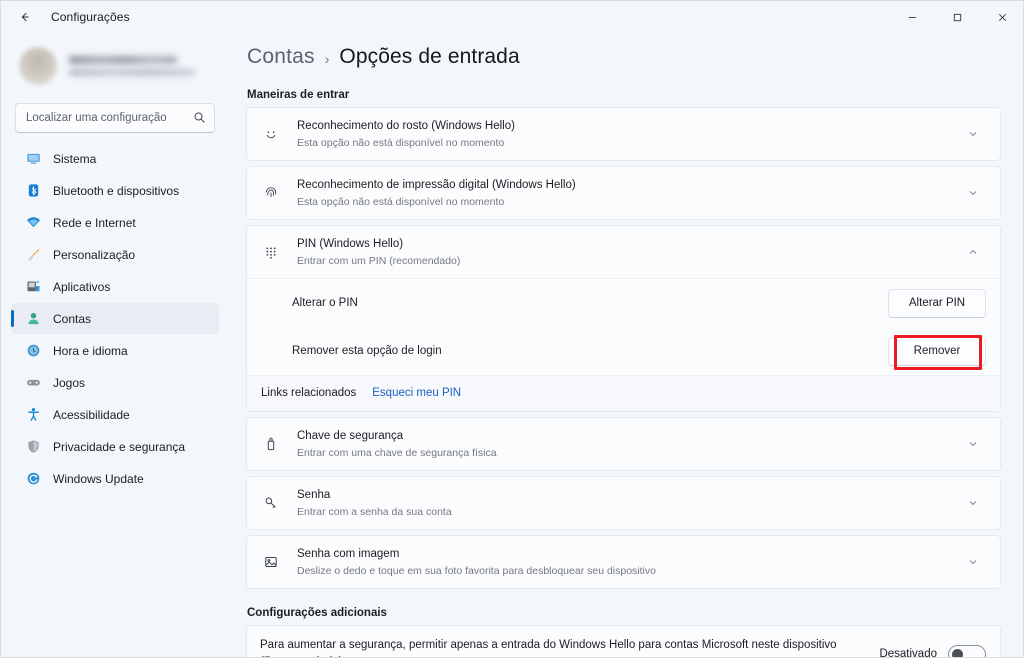  I want to click on sidebar-item-label: Hora e idioma, so click(90, 350).